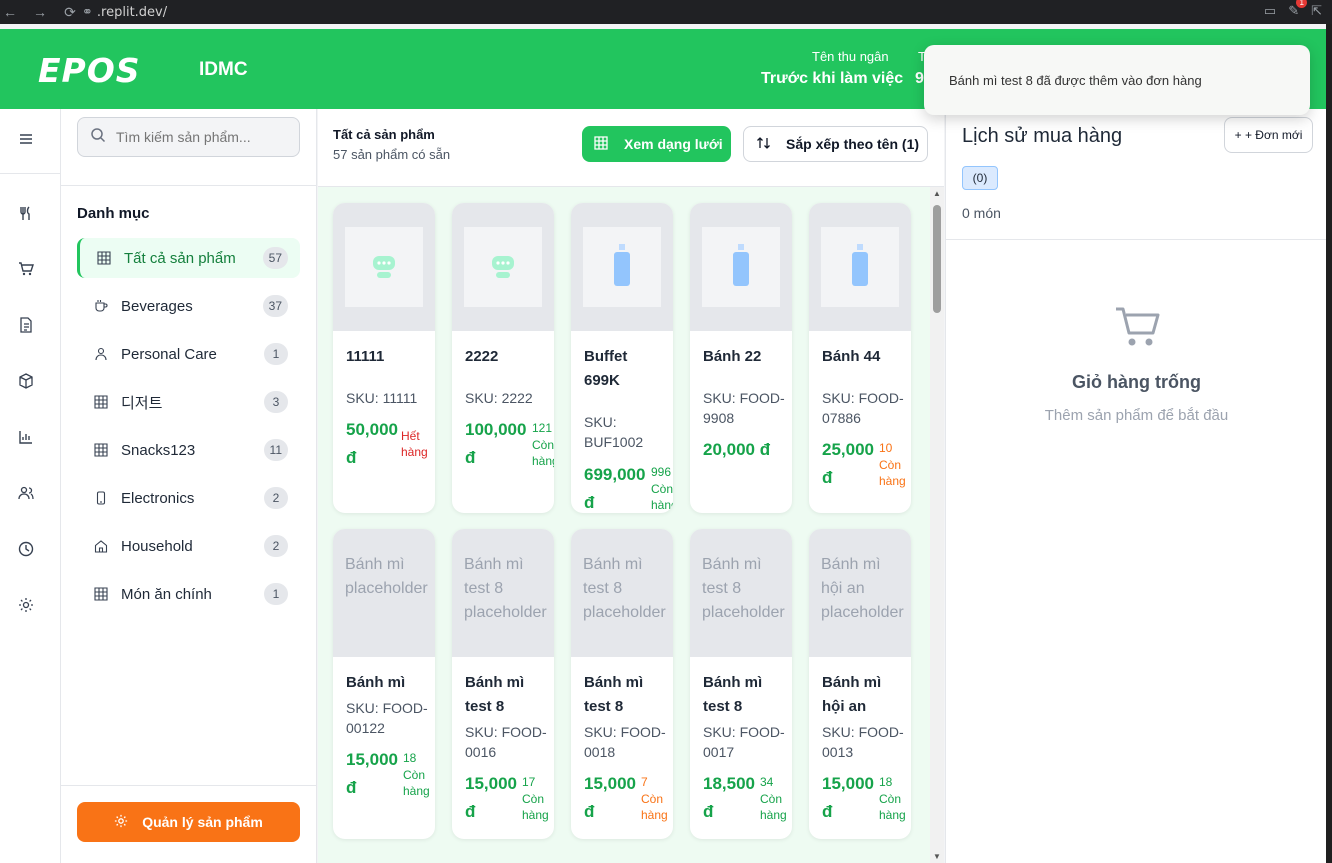 This screenshot has height=863, width=1332. I want to click on extensions-icon: ✎ 1, so click(1298, 9).